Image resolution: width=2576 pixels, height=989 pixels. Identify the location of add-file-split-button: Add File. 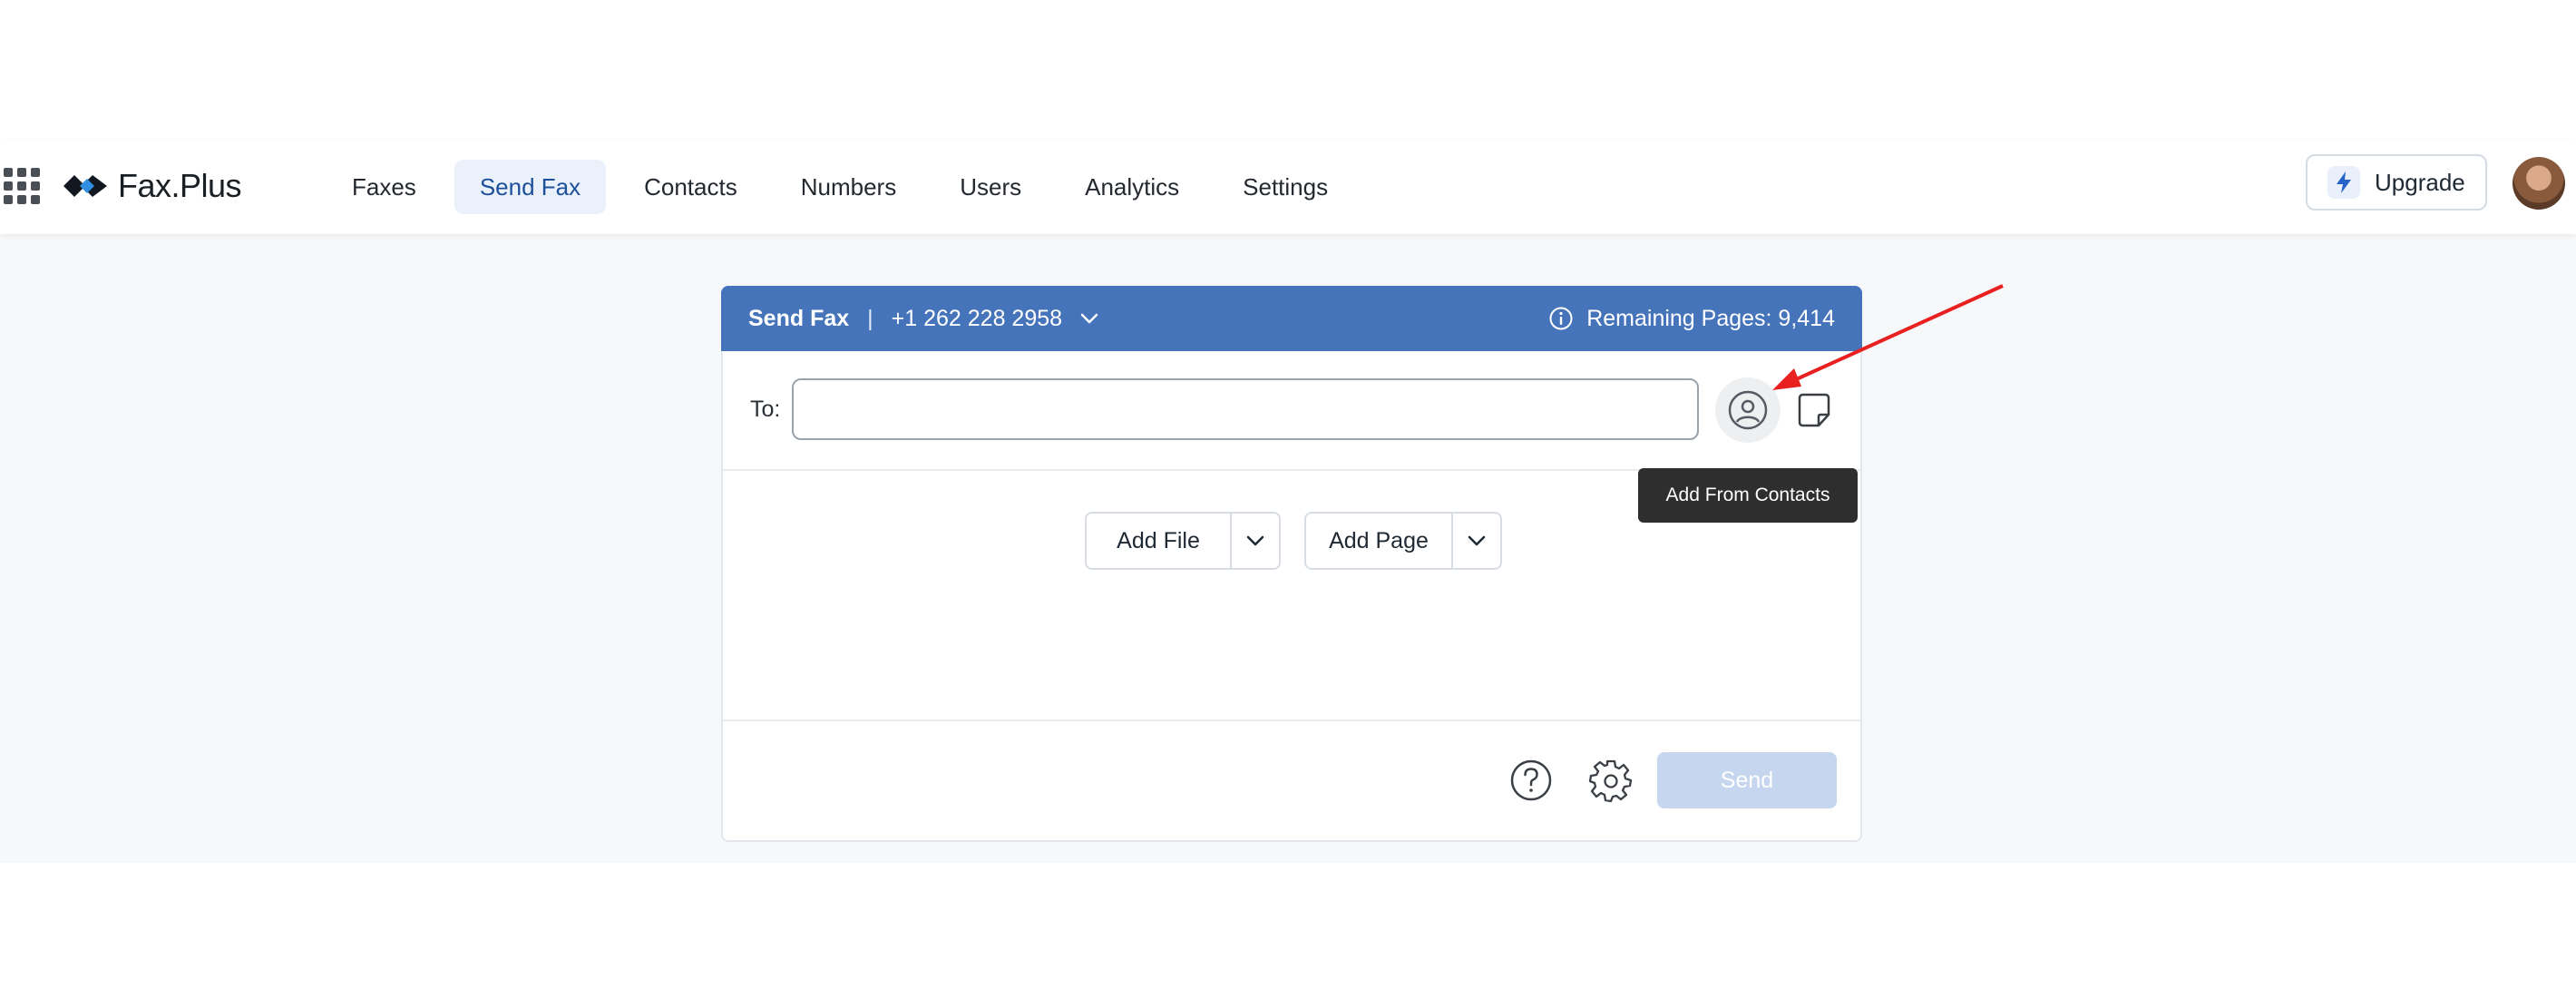
(1183, 541).